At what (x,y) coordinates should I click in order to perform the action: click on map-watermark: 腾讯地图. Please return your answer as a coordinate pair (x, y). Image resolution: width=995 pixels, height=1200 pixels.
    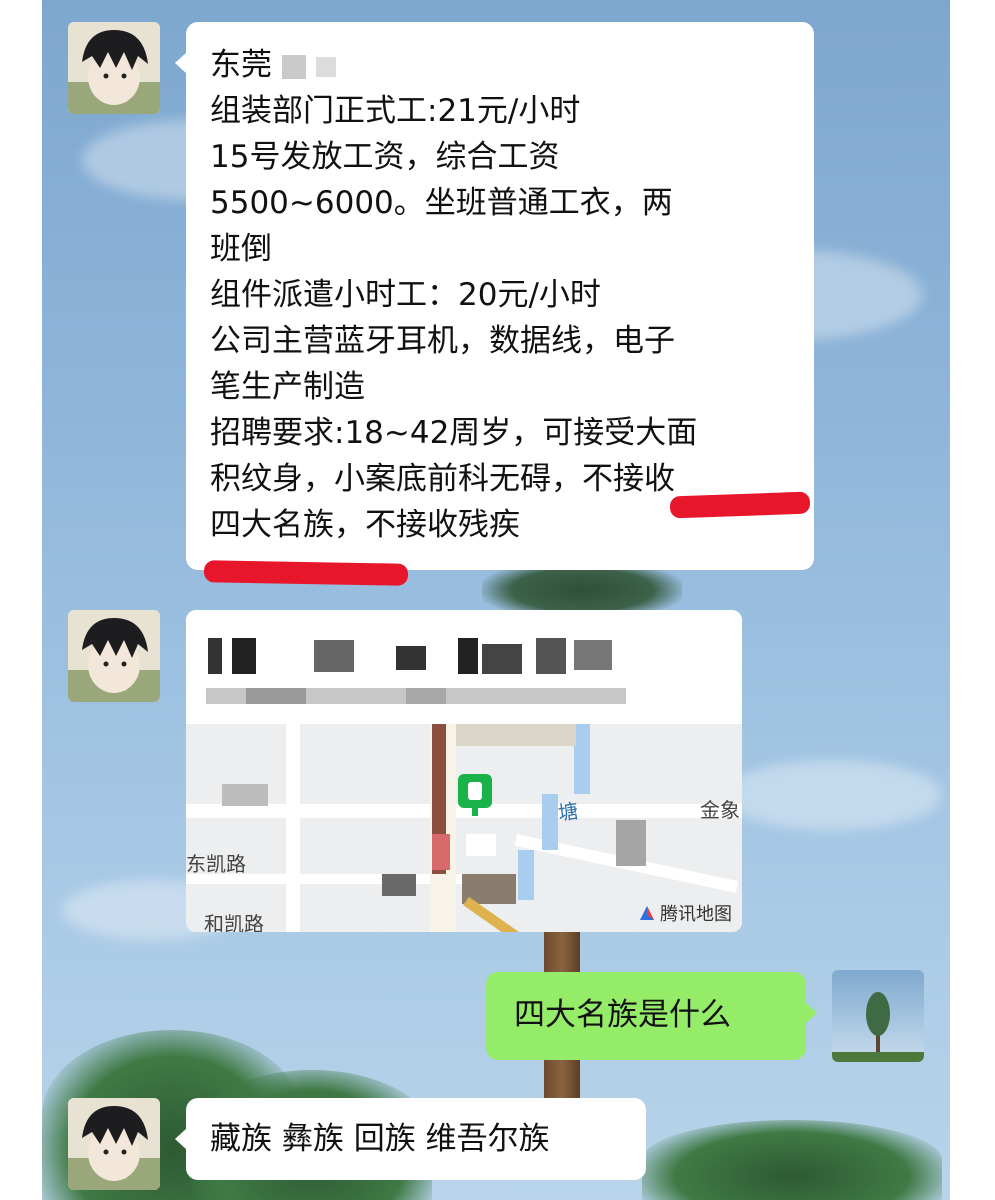
    Looking at the image, I should click on (685, 913).